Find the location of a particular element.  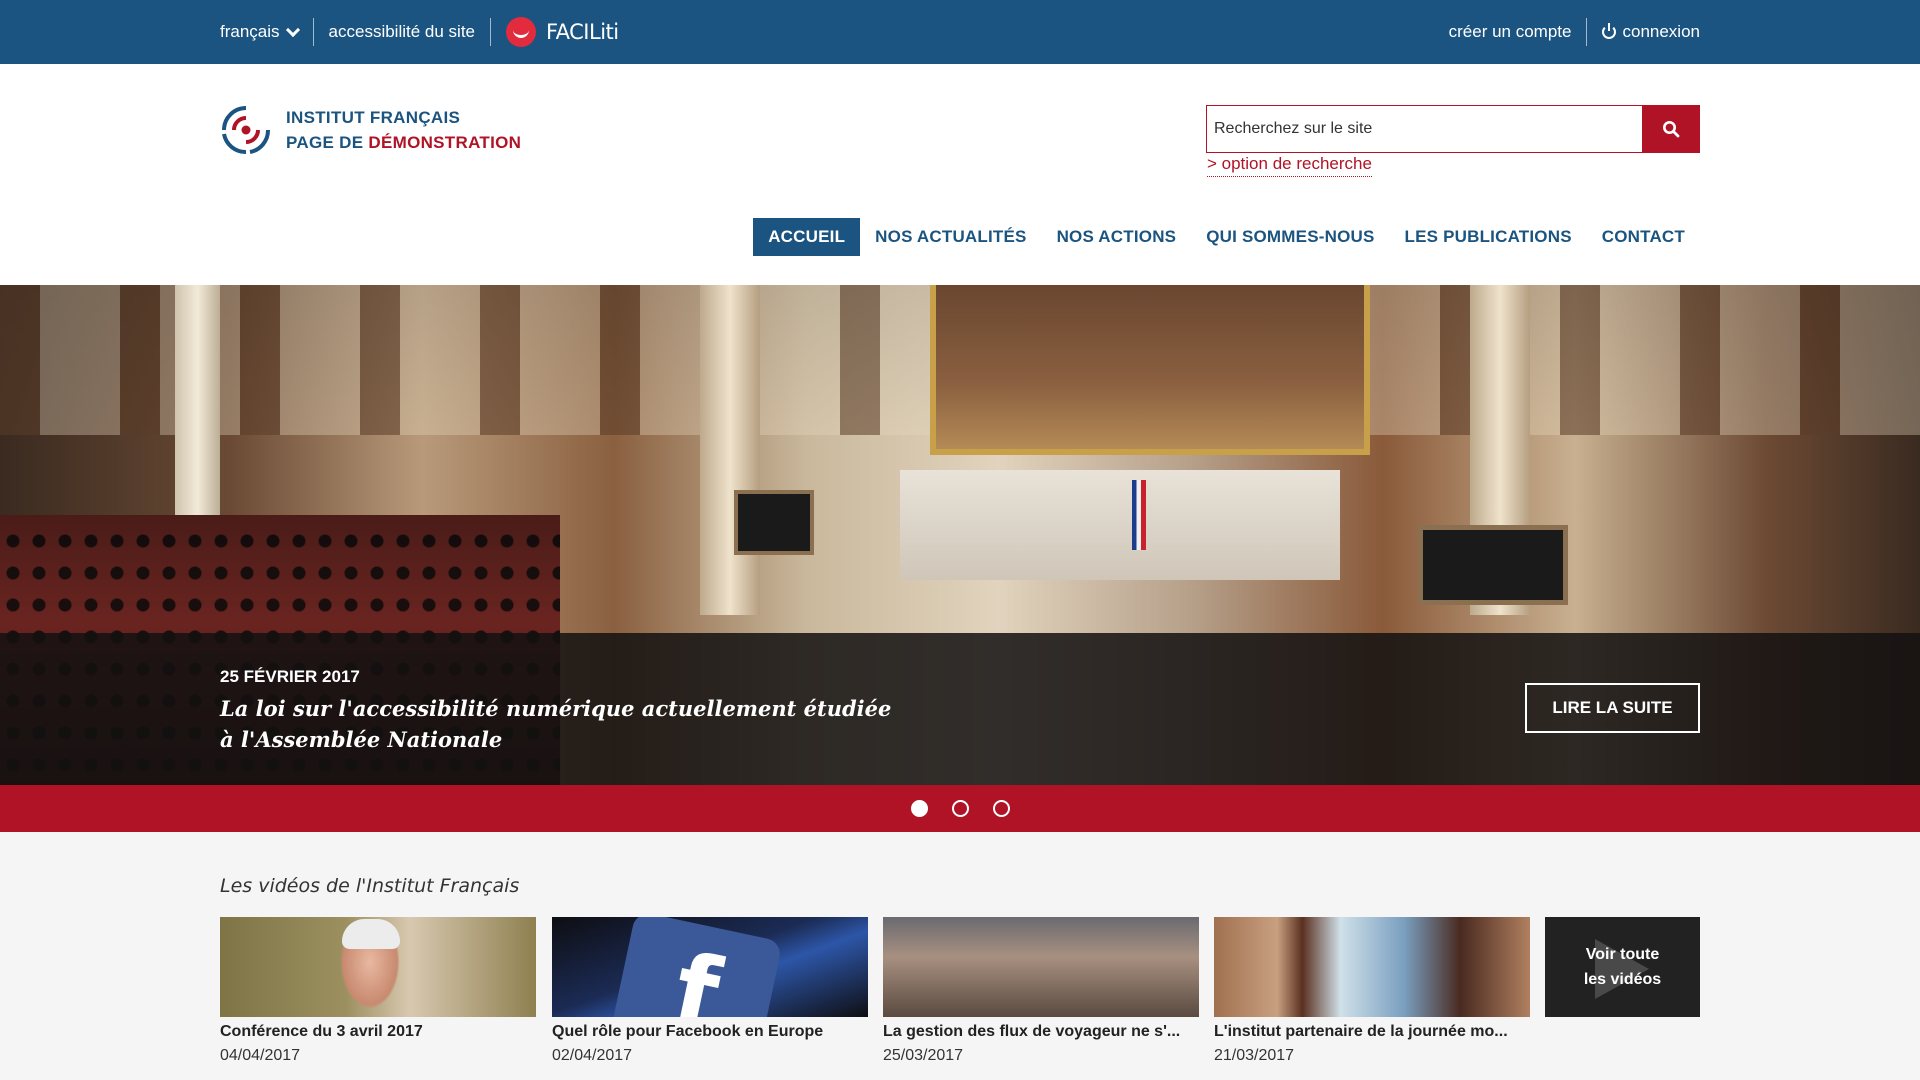

search-input is located at coordinates (1424, 129).